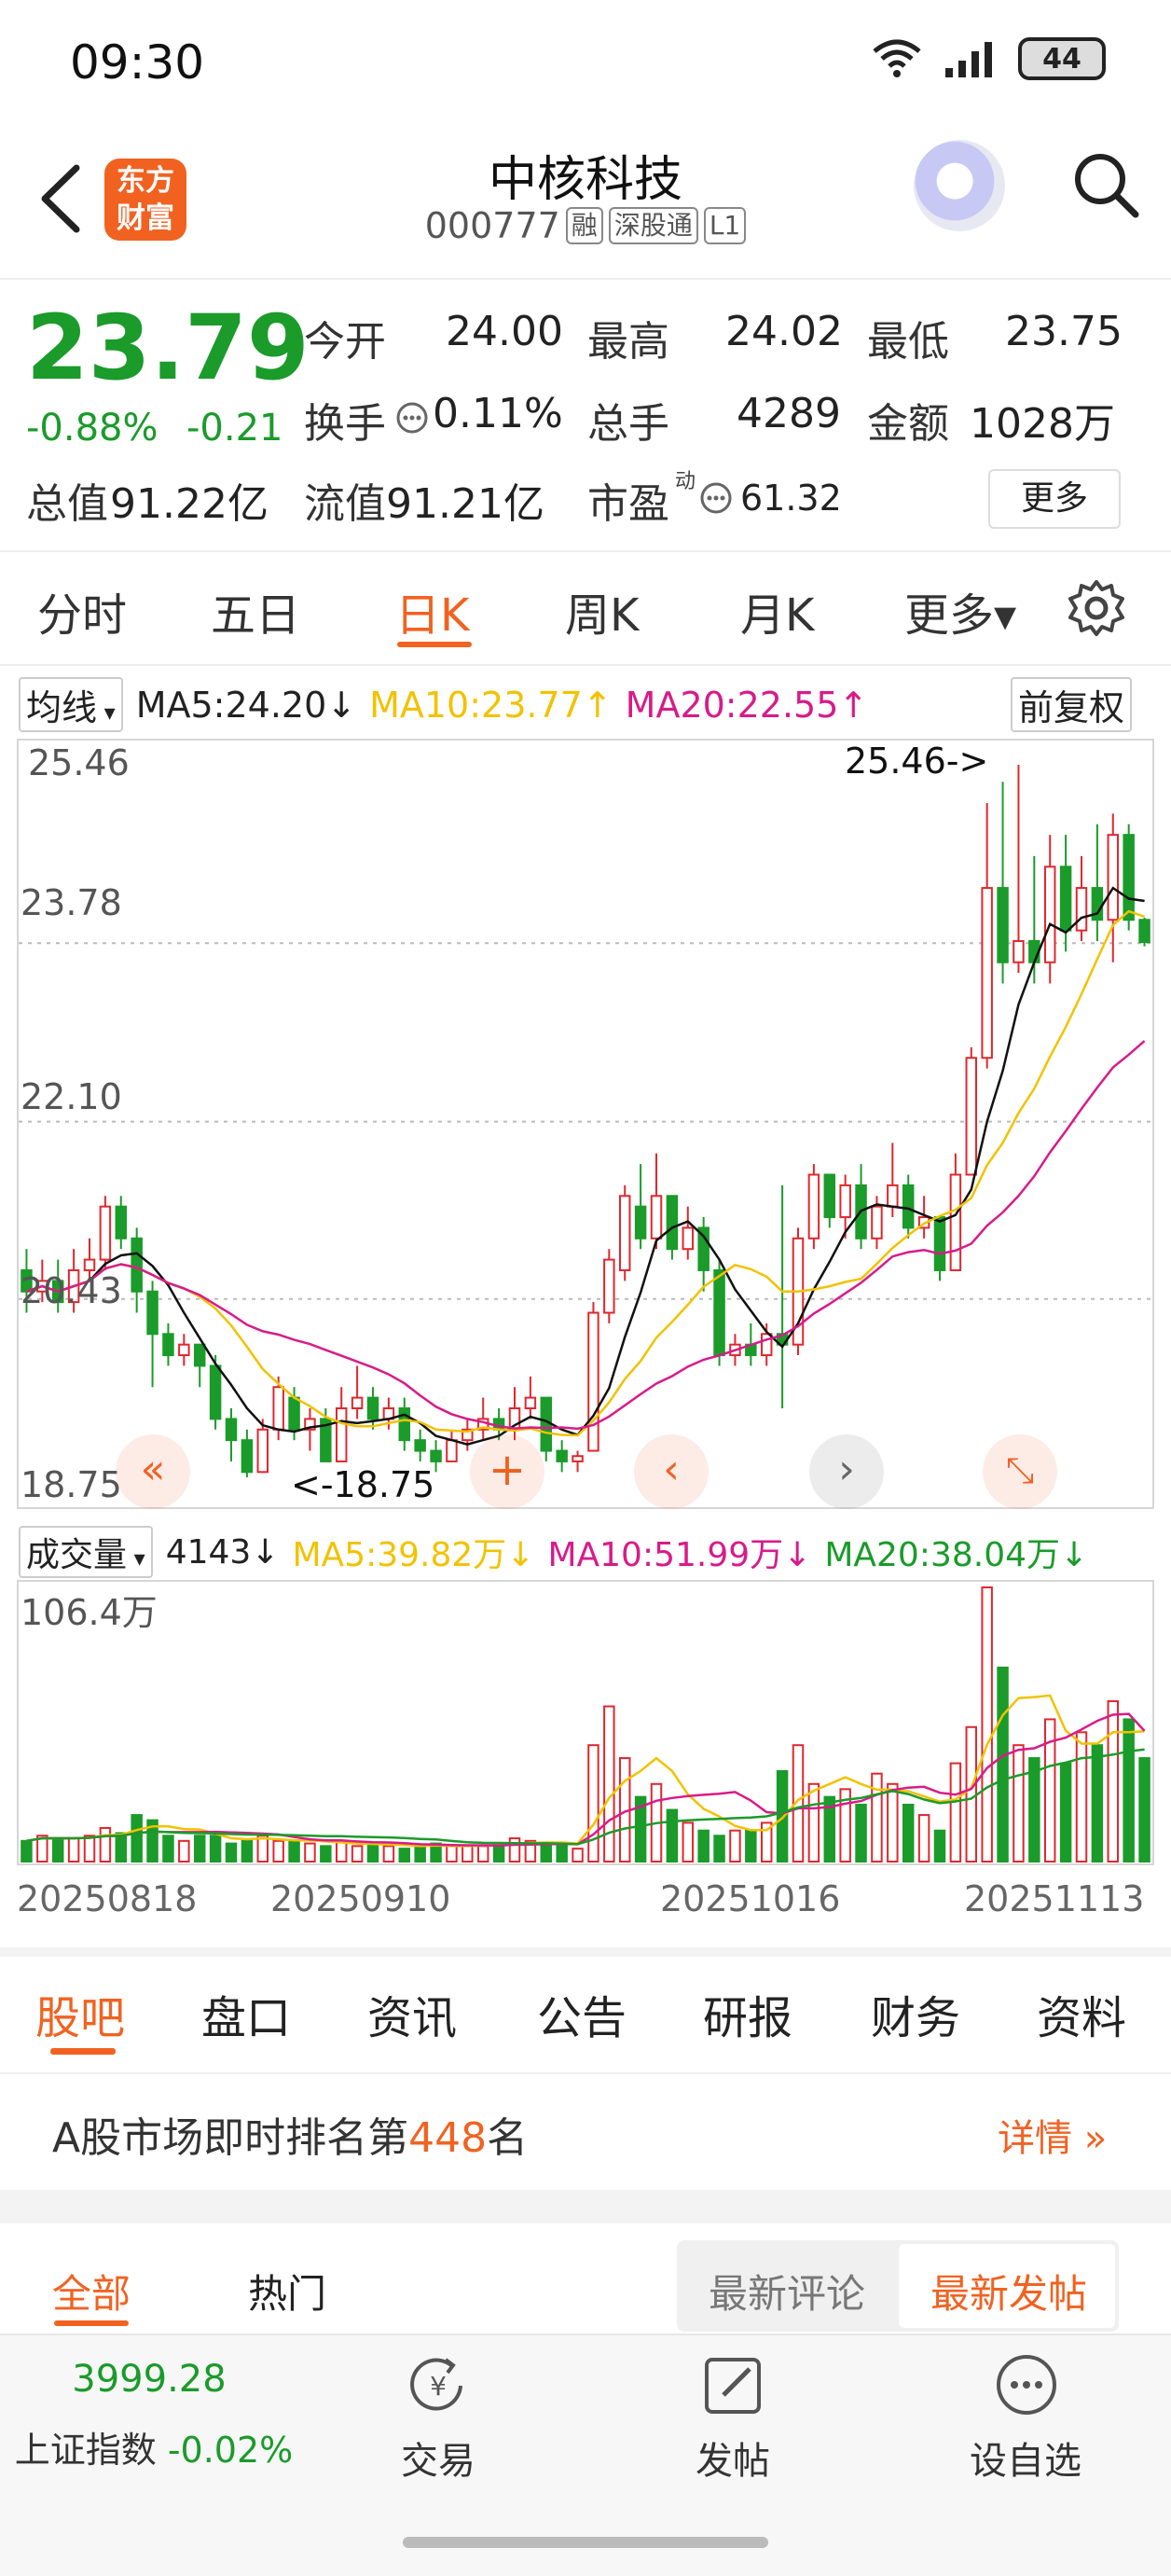  What do you see at coordinates (585, 2542) in the screenshot?
I see `home-indicator` at bounding box center [585, 2542].